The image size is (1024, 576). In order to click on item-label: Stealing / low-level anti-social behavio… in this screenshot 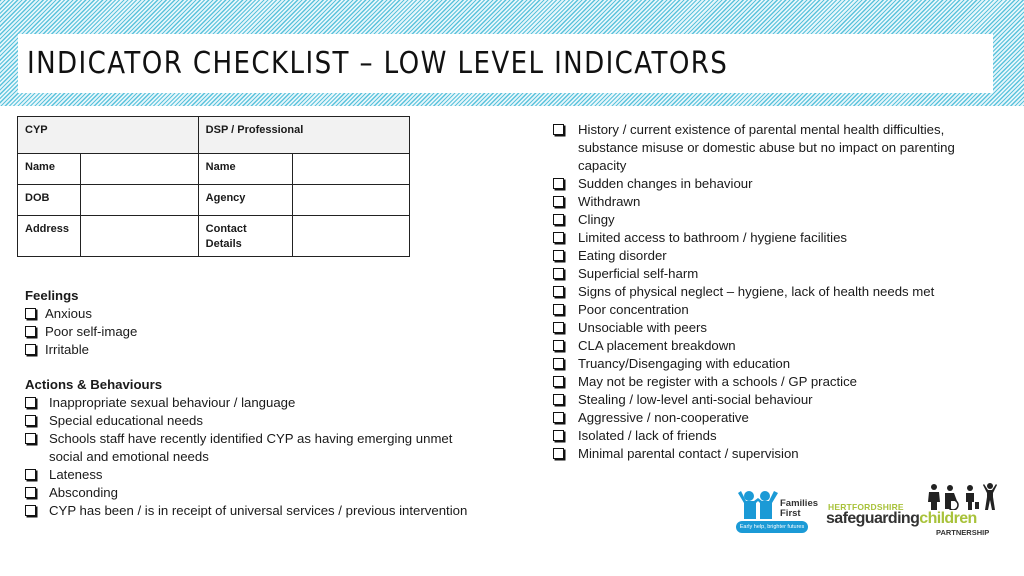, I will do `click(695, 399)`.